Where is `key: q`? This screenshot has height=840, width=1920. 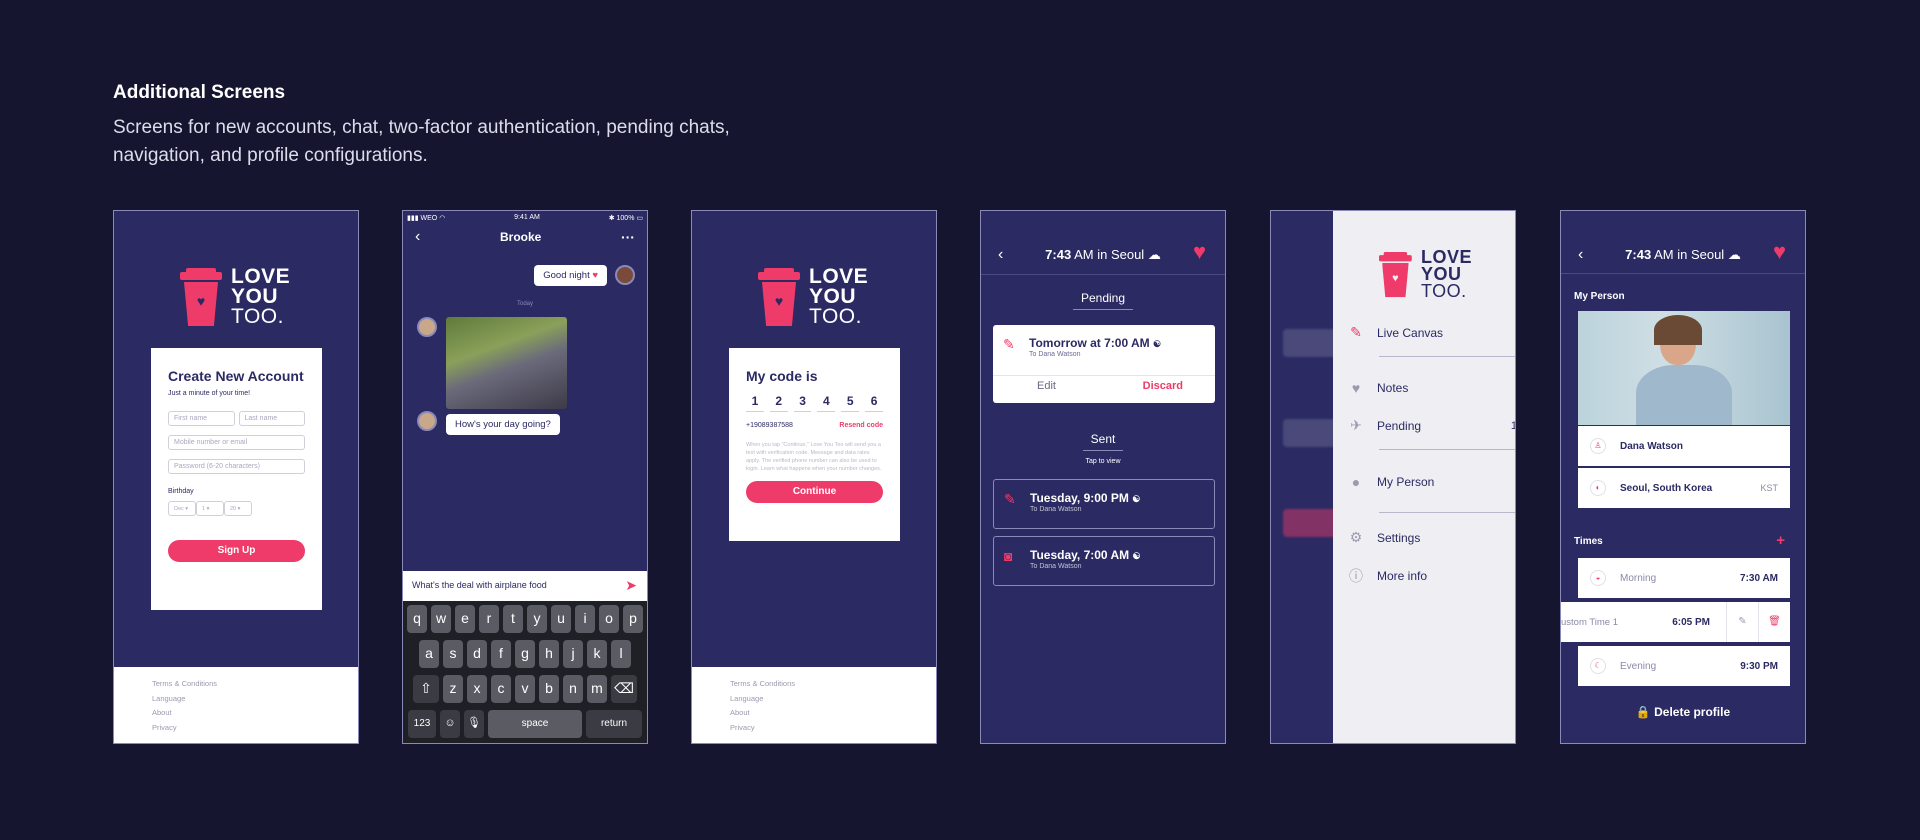 key: q is located at coordinates (417, 619).